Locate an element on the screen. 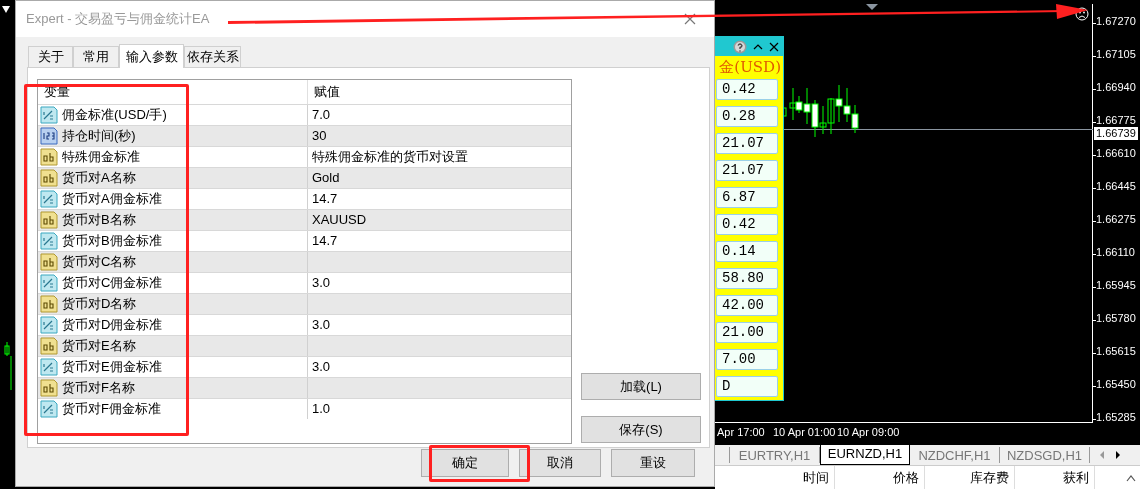 The width and height of the screenshot is (1140, 489). tab: 依存关系 is located at coordinates (212, 56).